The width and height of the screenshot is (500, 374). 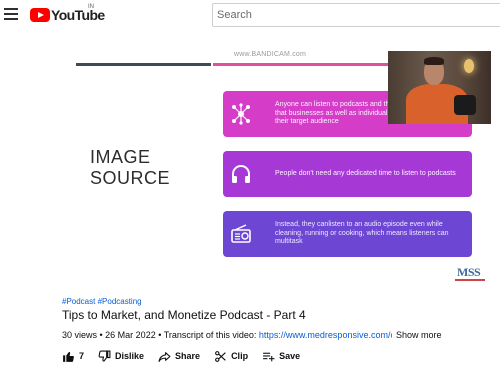 I want to click on share-label: Share, so click(x=188, y=356).